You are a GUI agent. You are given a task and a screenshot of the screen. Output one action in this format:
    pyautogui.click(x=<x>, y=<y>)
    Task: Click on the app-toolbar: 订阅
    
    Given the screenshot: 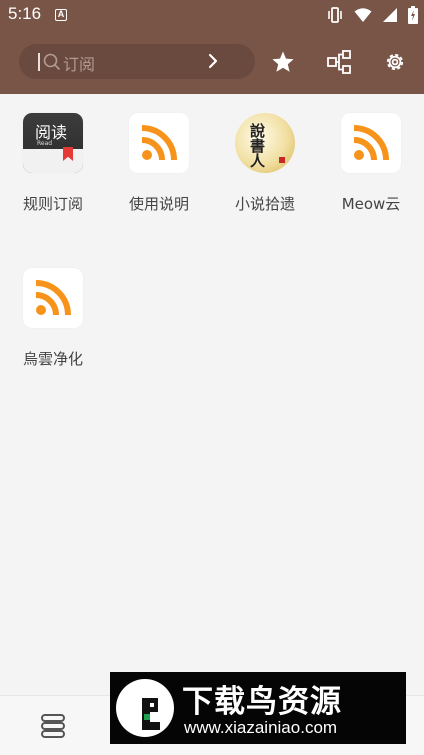 What is the action you would take?
    pyautogui.click(x=212, y=62)
    